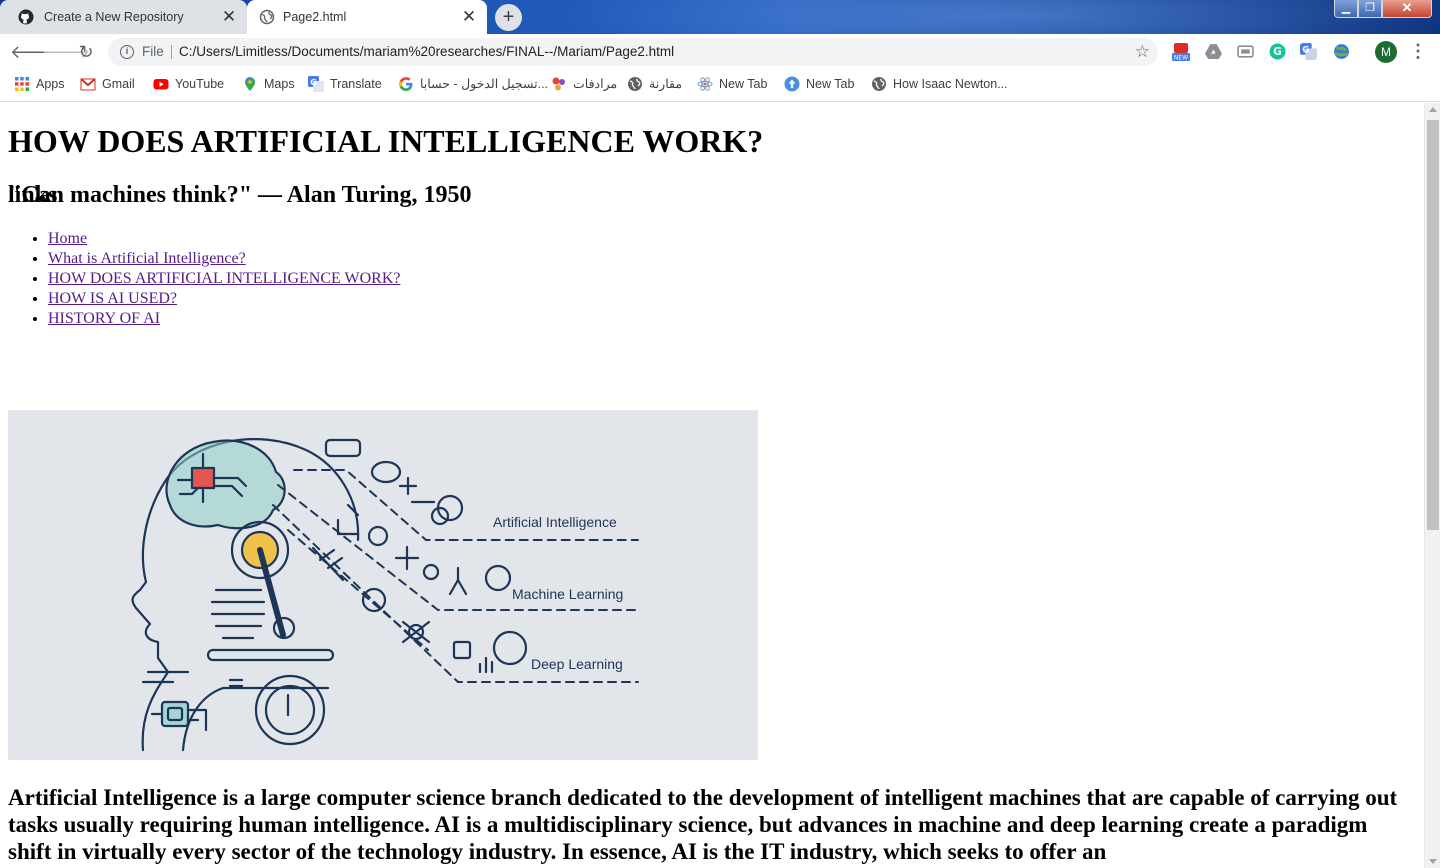 Image resolution: width=1440 pixels, height=868 pixels. I want to click on list-item: Home, so click(224, 239).